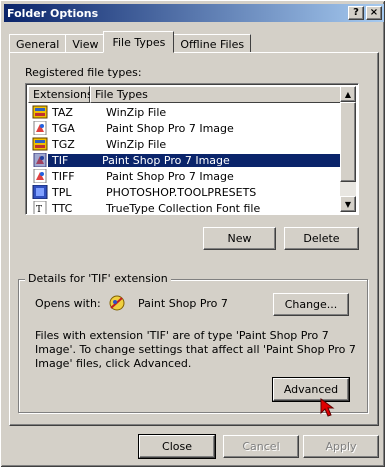  I want to click on column-file-types: File Types, so click(215, 94).